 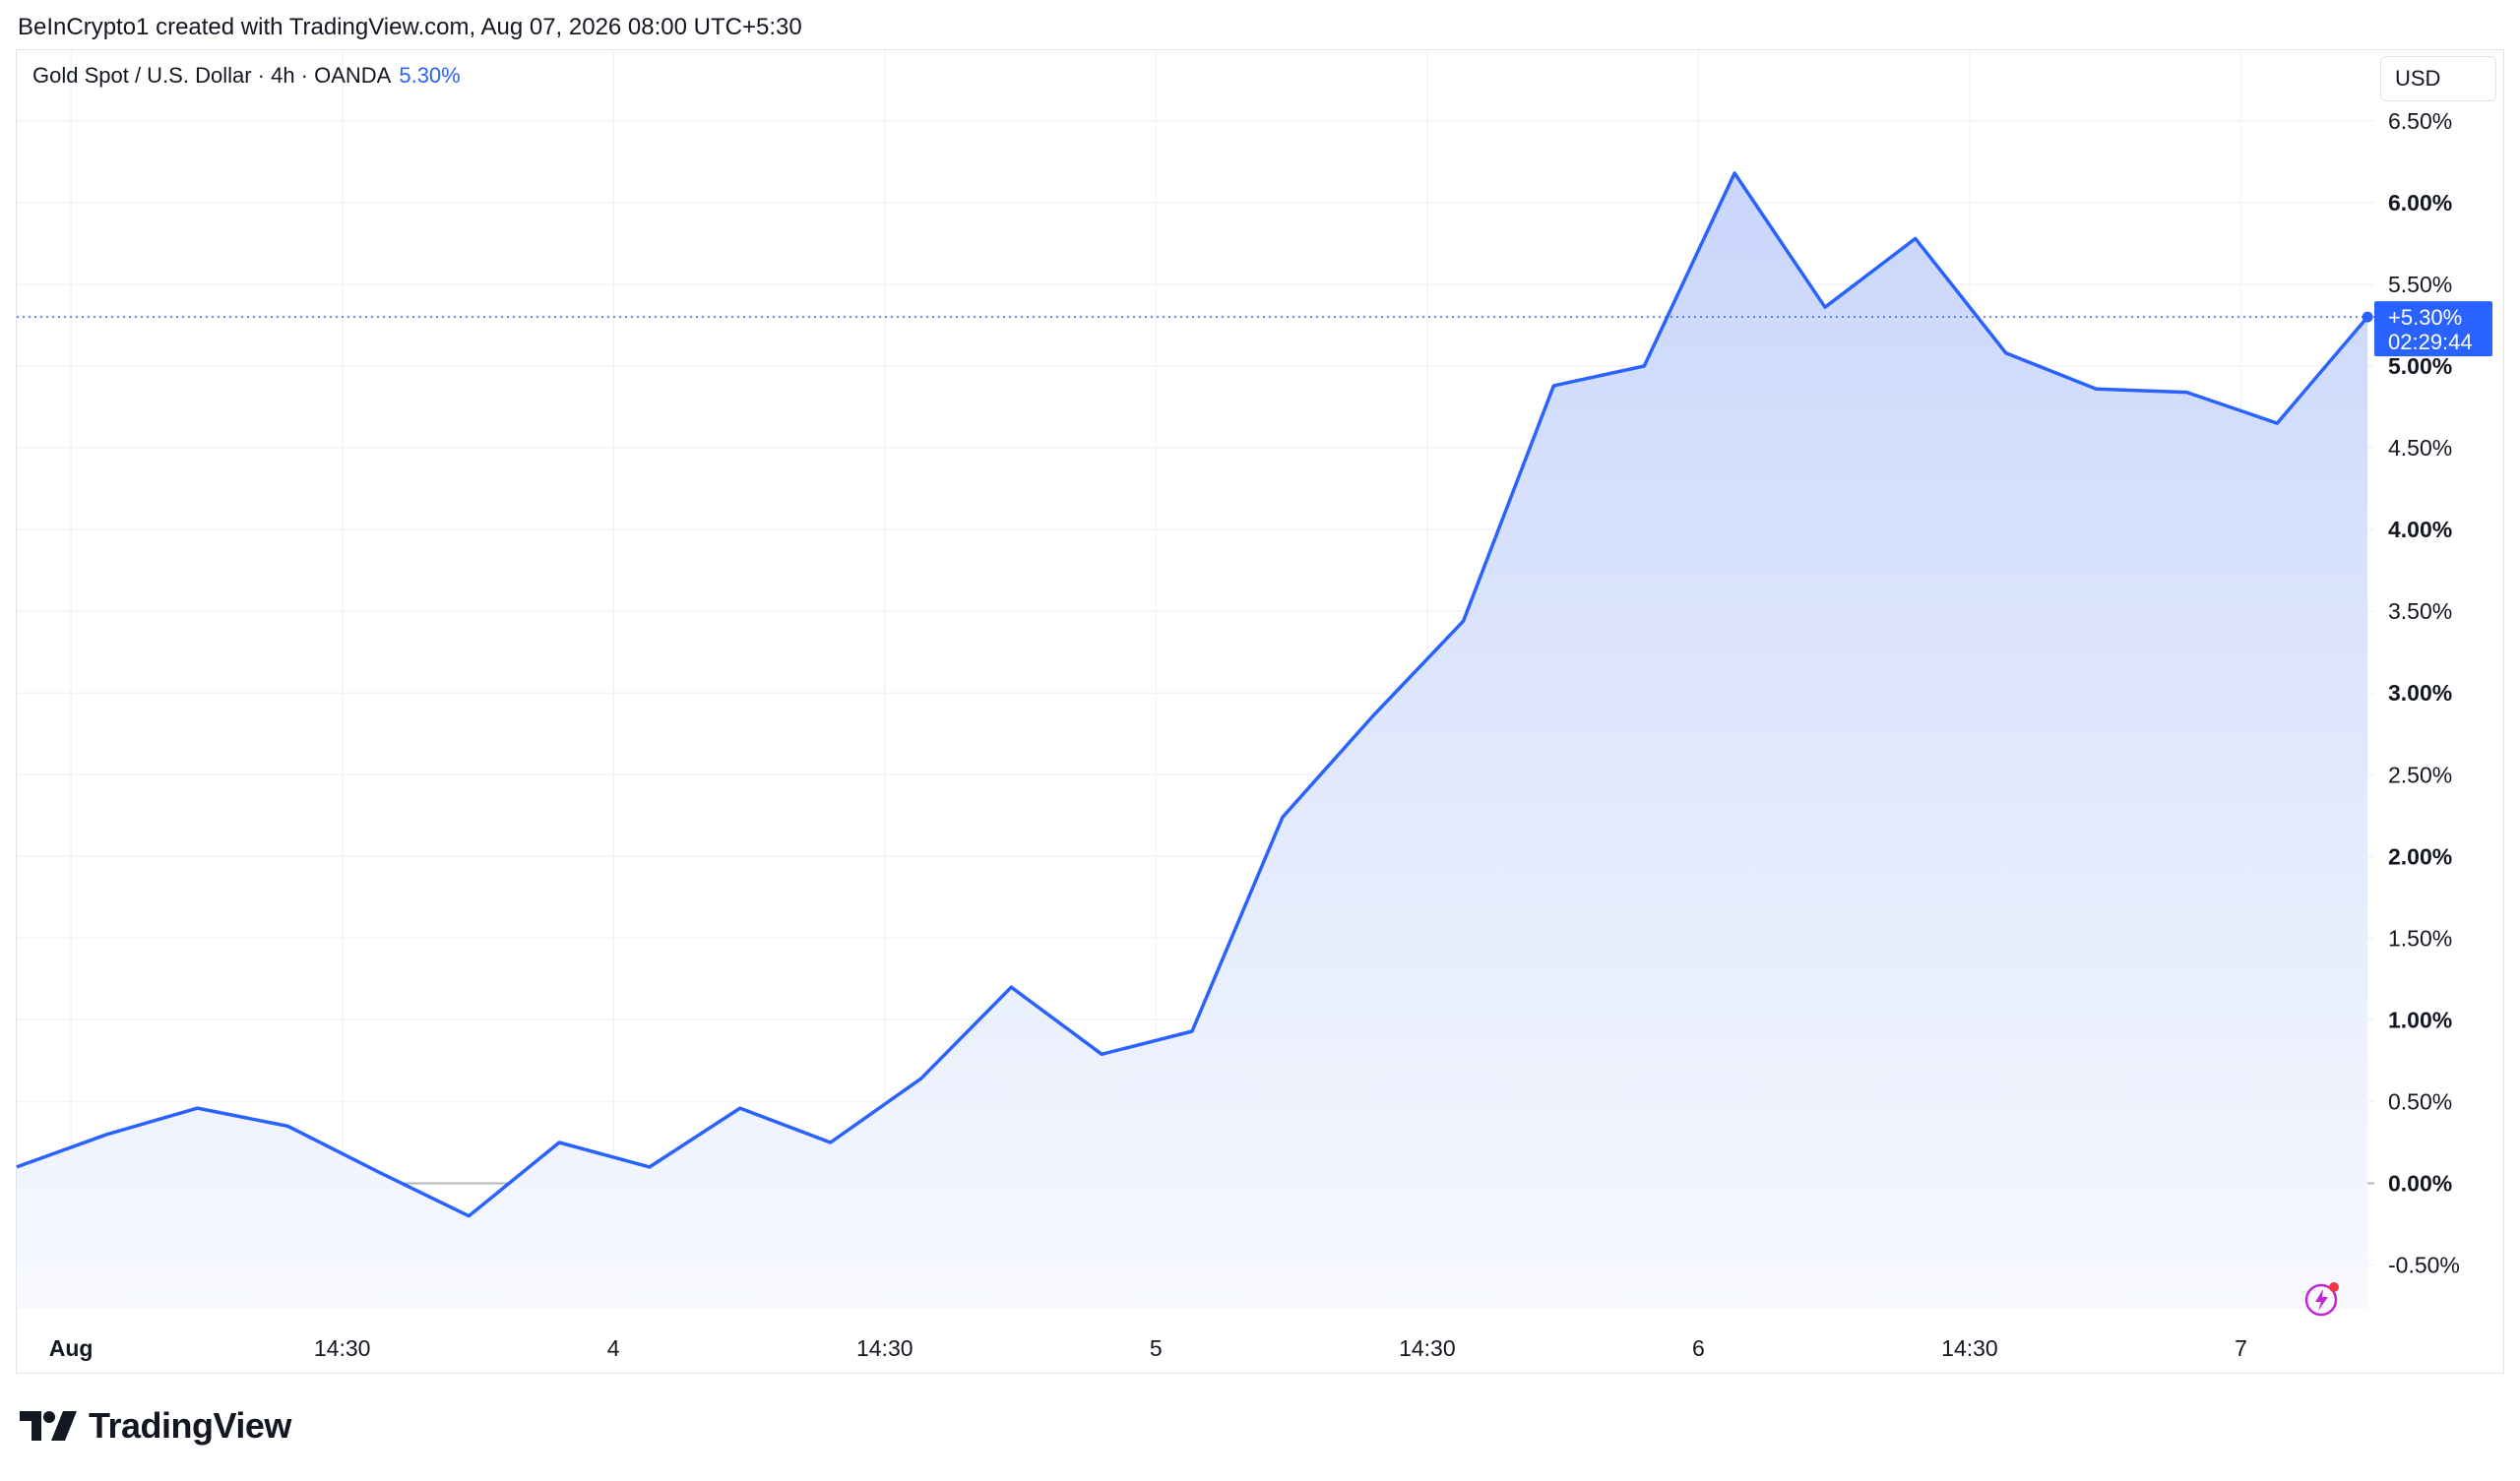 What do you see at coordinates (2420, 856) in the screenshot?
I see `y-tick-label: 2.00%` at bounding box center [2420, 856].